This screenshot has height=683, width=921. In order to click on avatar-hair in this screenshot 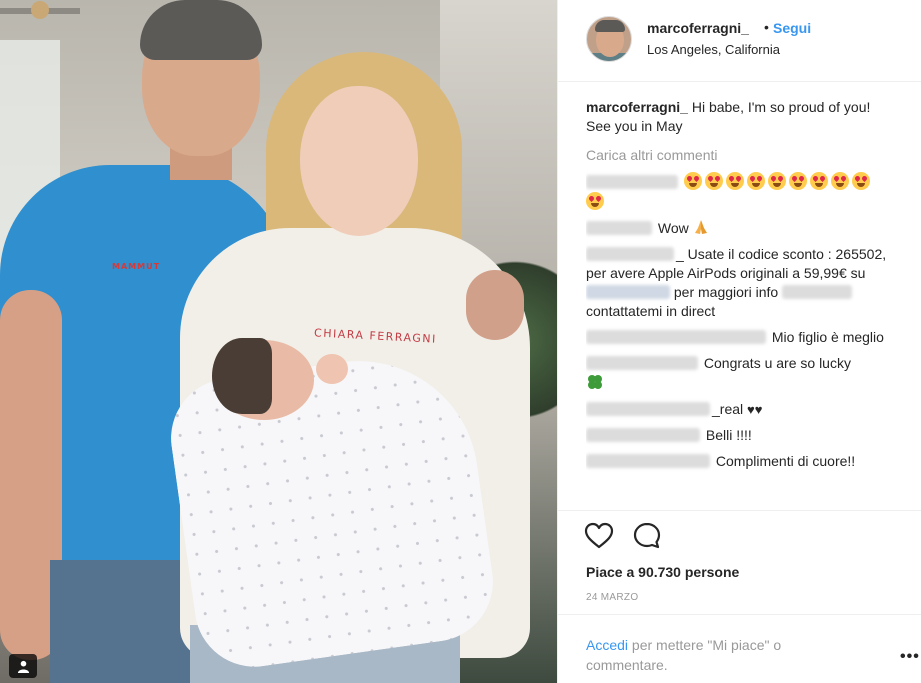, I will do `click(610, 26)`.